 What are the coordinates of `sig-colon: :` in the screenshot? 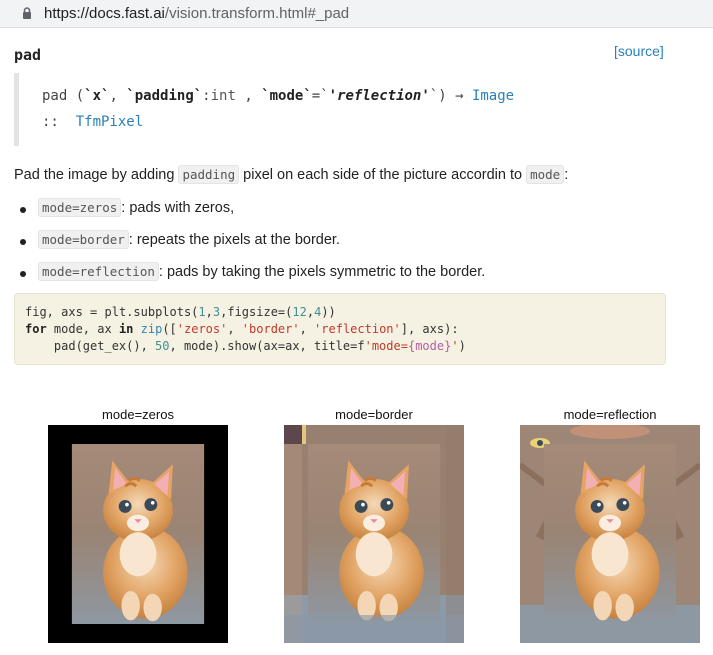 It's located at (206, 96).